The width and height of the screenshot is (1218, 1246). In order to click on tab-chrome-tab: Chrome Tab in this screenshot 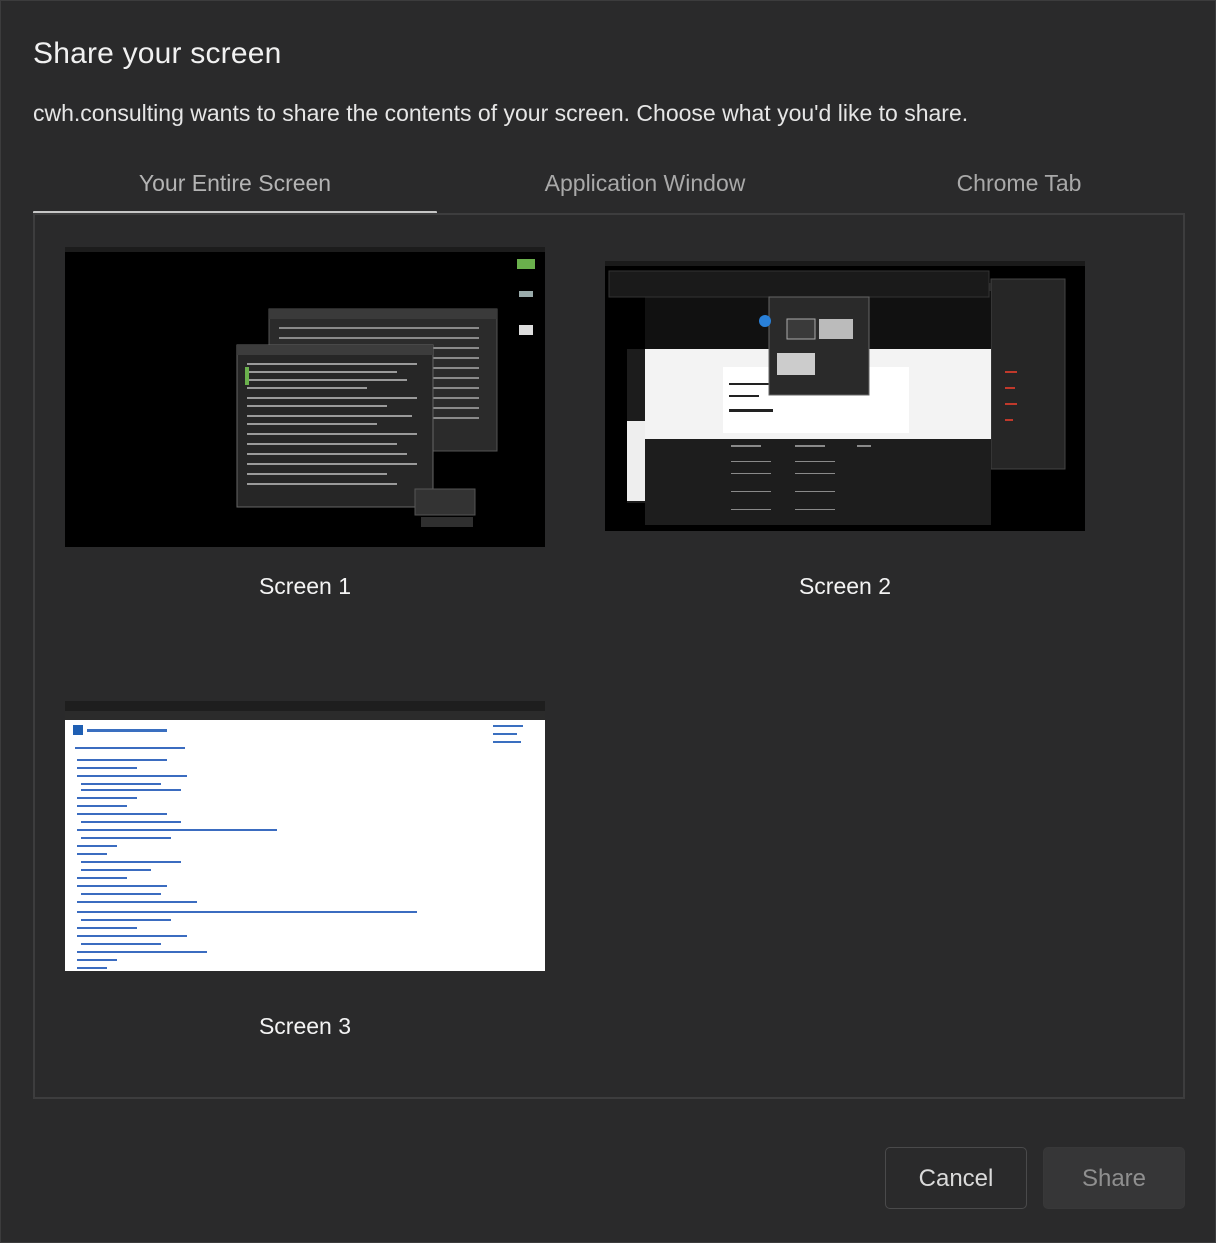, I will do `click(1019, 187)`.